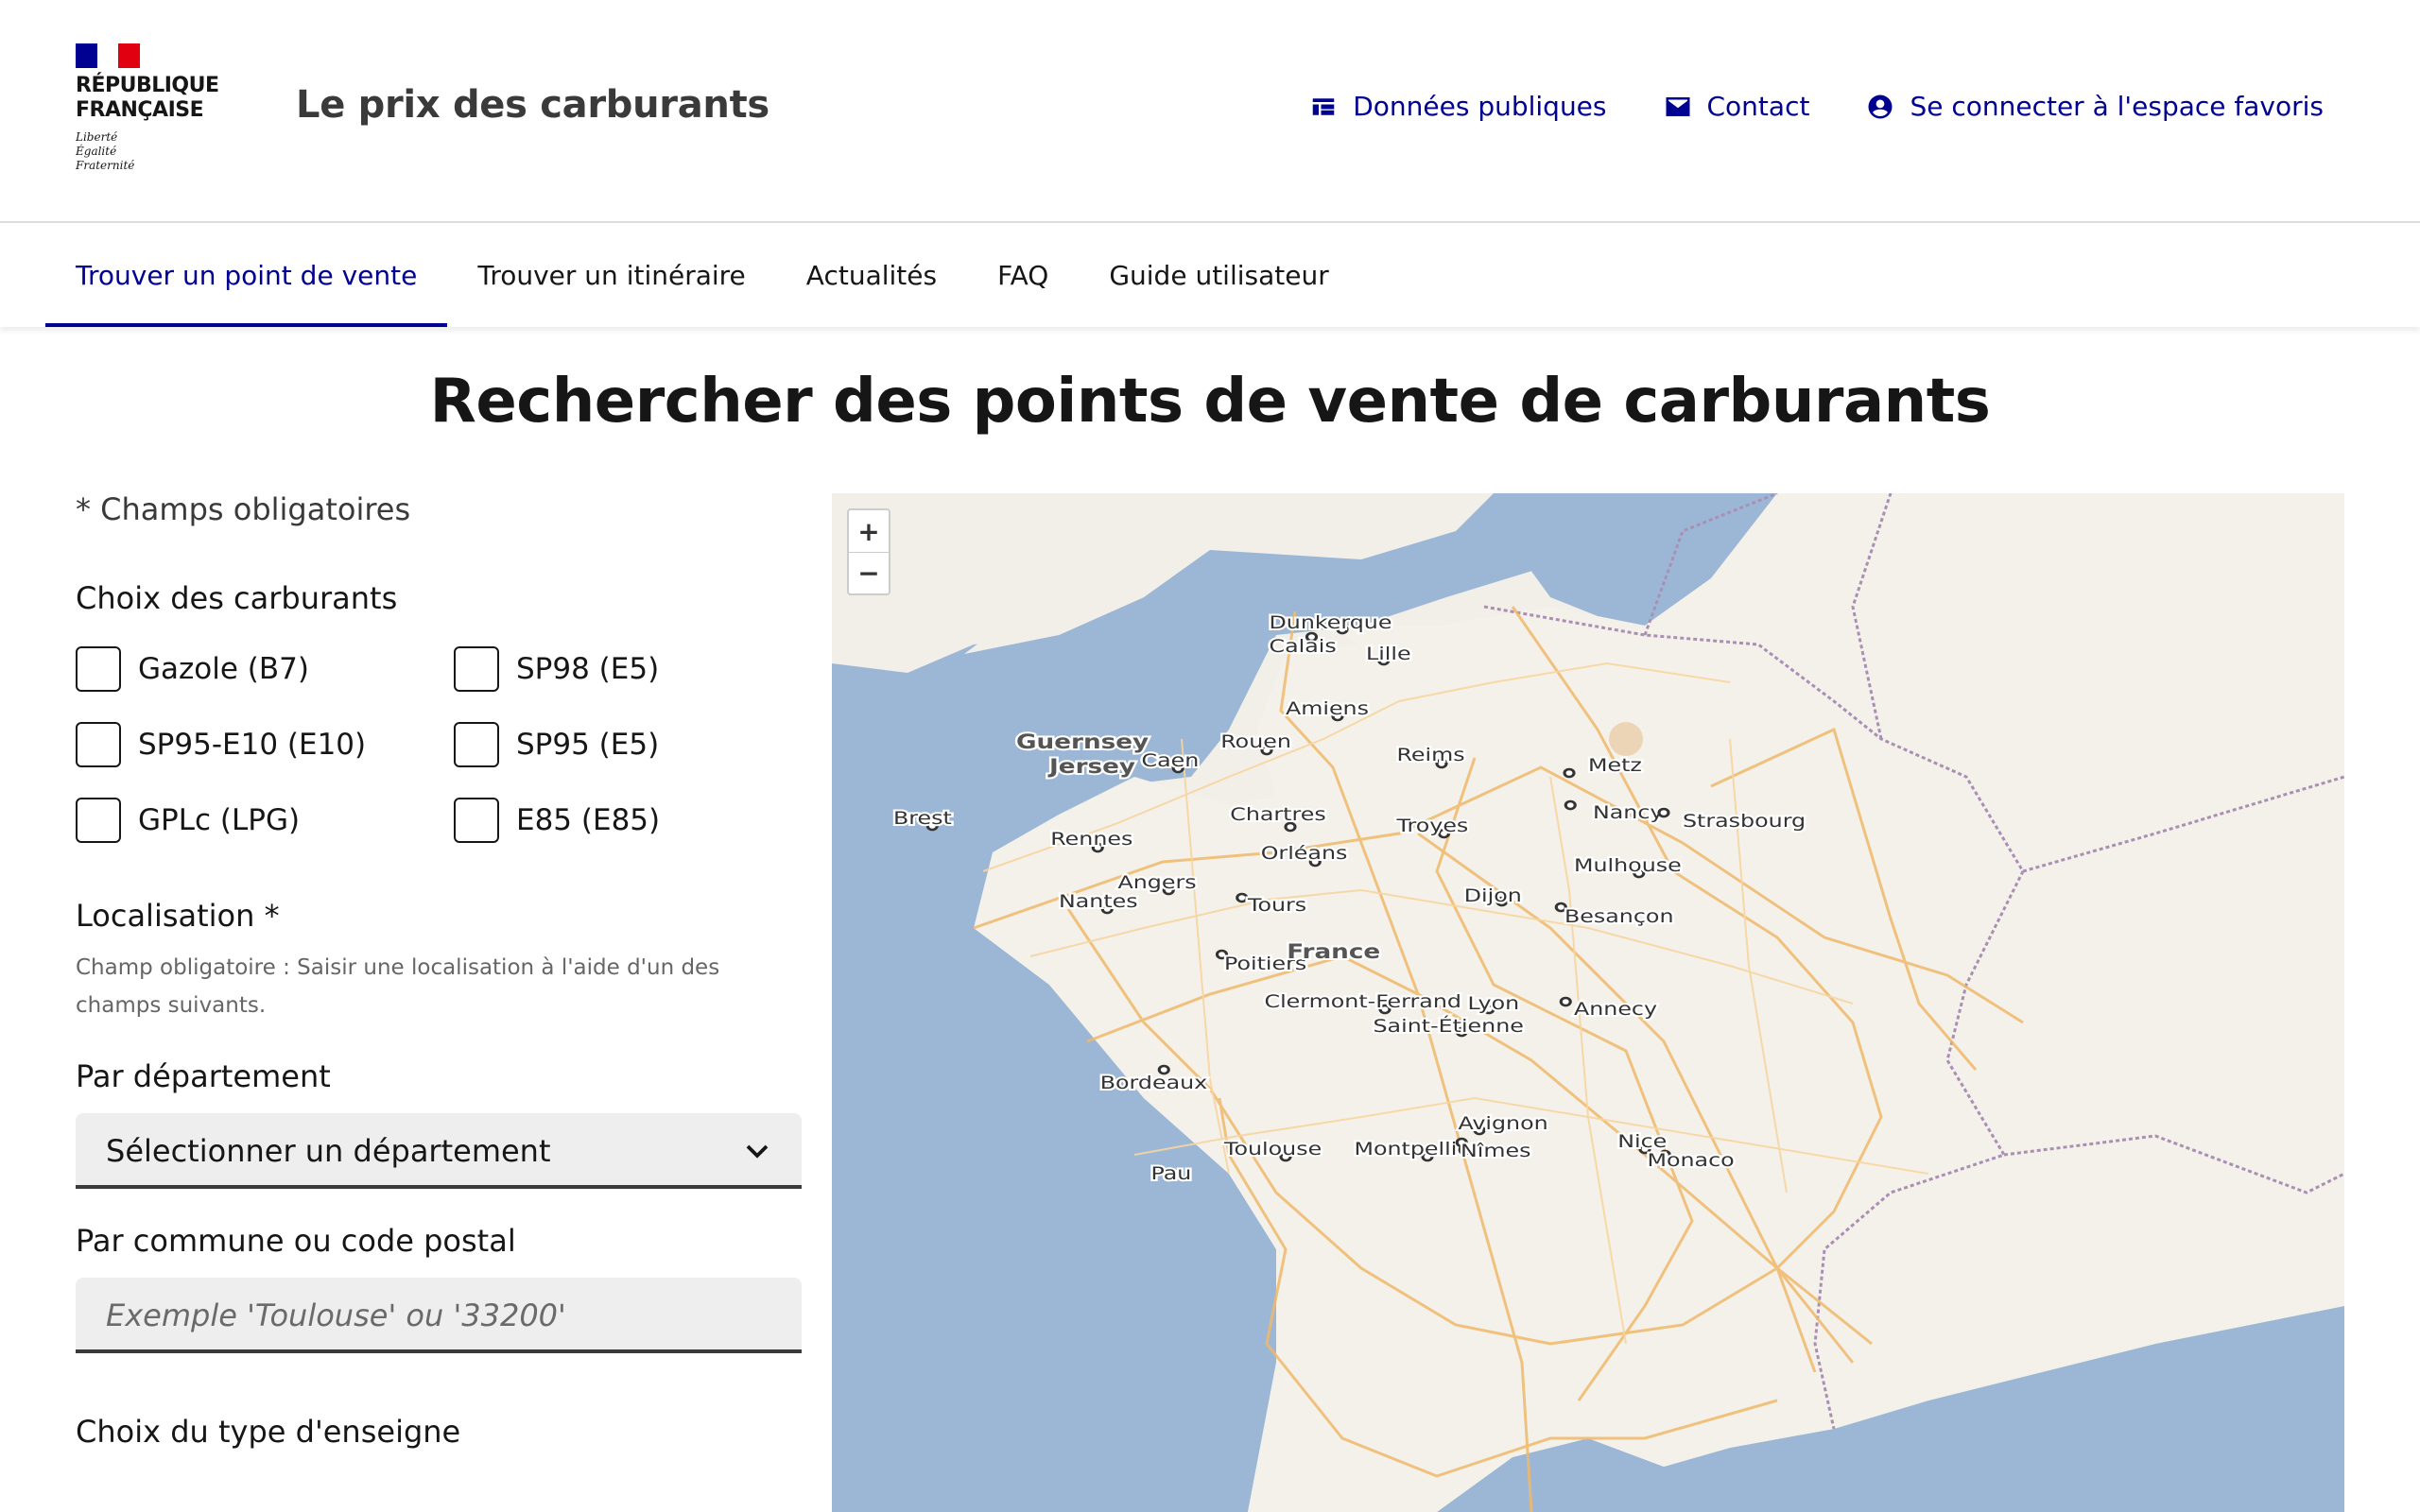 The width and height of the screenshot is (2420, 1512). I want to click on fuels-label: Choix des carburants, so click(237, 598).